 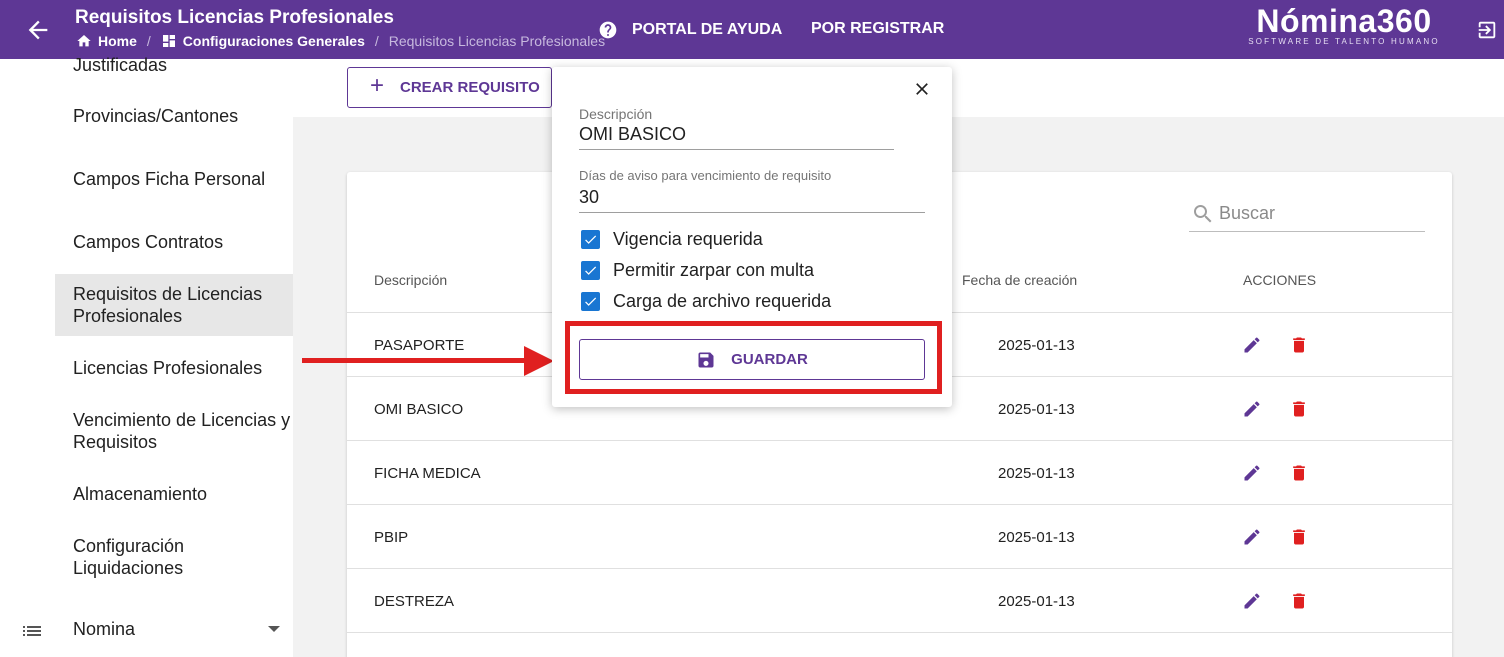 What do you see at coordinates (706, 359) in the screenshot?
I see `save-icon` at bounding box center [706, 359].